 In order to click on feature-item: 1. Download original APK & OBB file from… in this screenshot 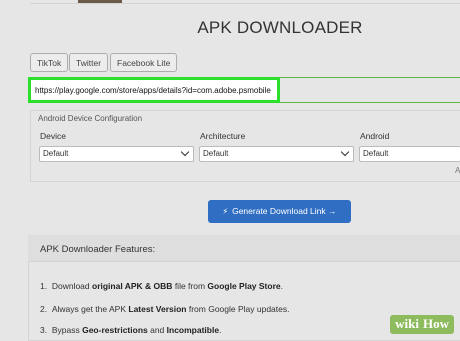, I will do `click(161, 286)`.